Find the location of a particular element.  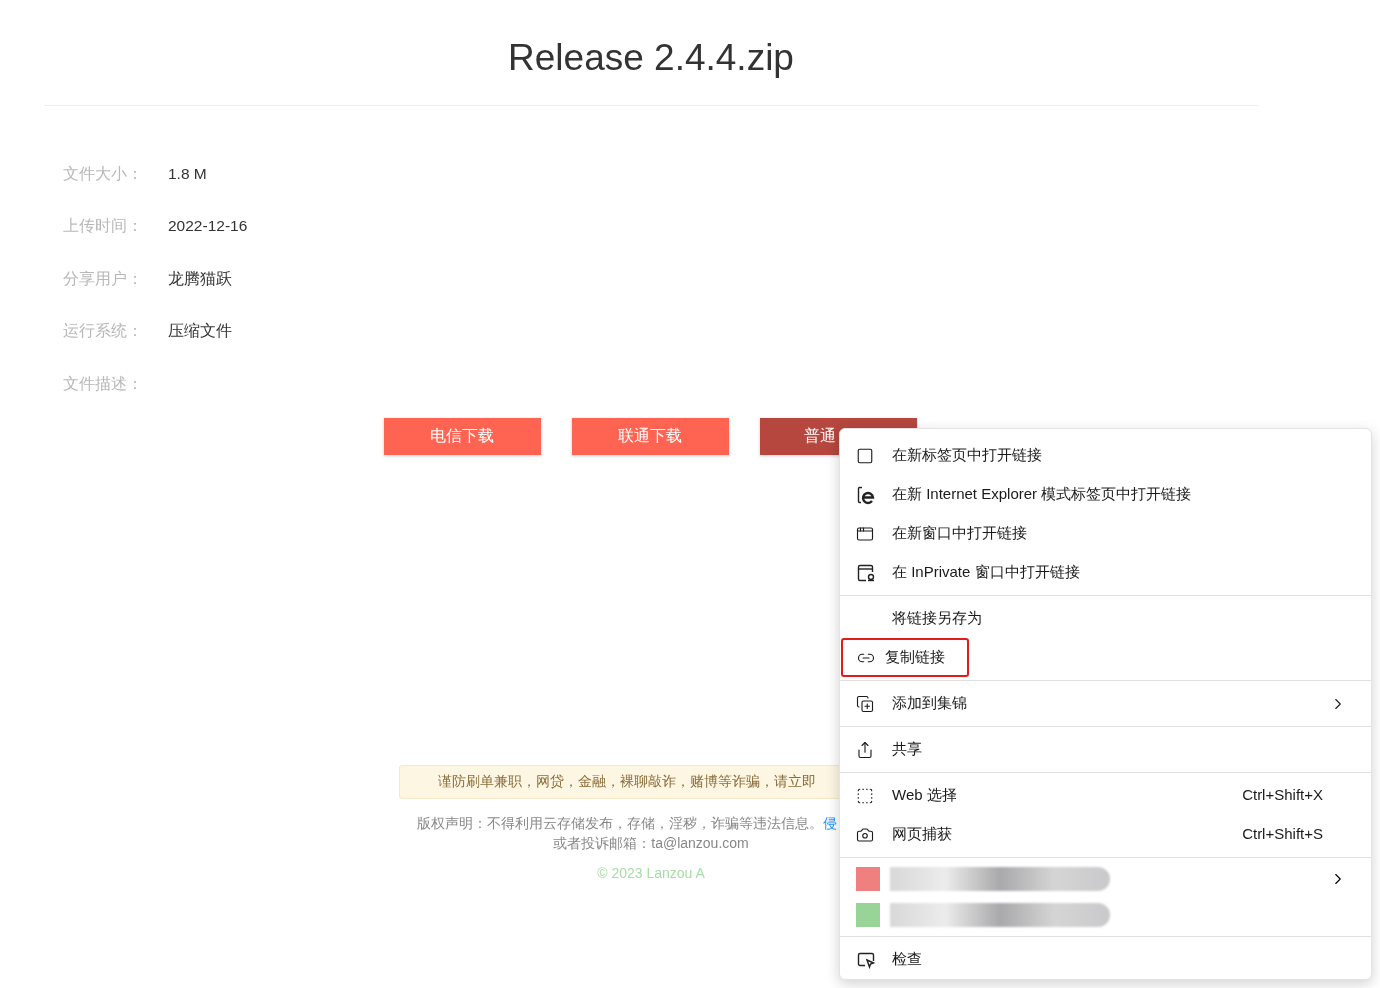

window-icon is located at coordinates (865, 533).